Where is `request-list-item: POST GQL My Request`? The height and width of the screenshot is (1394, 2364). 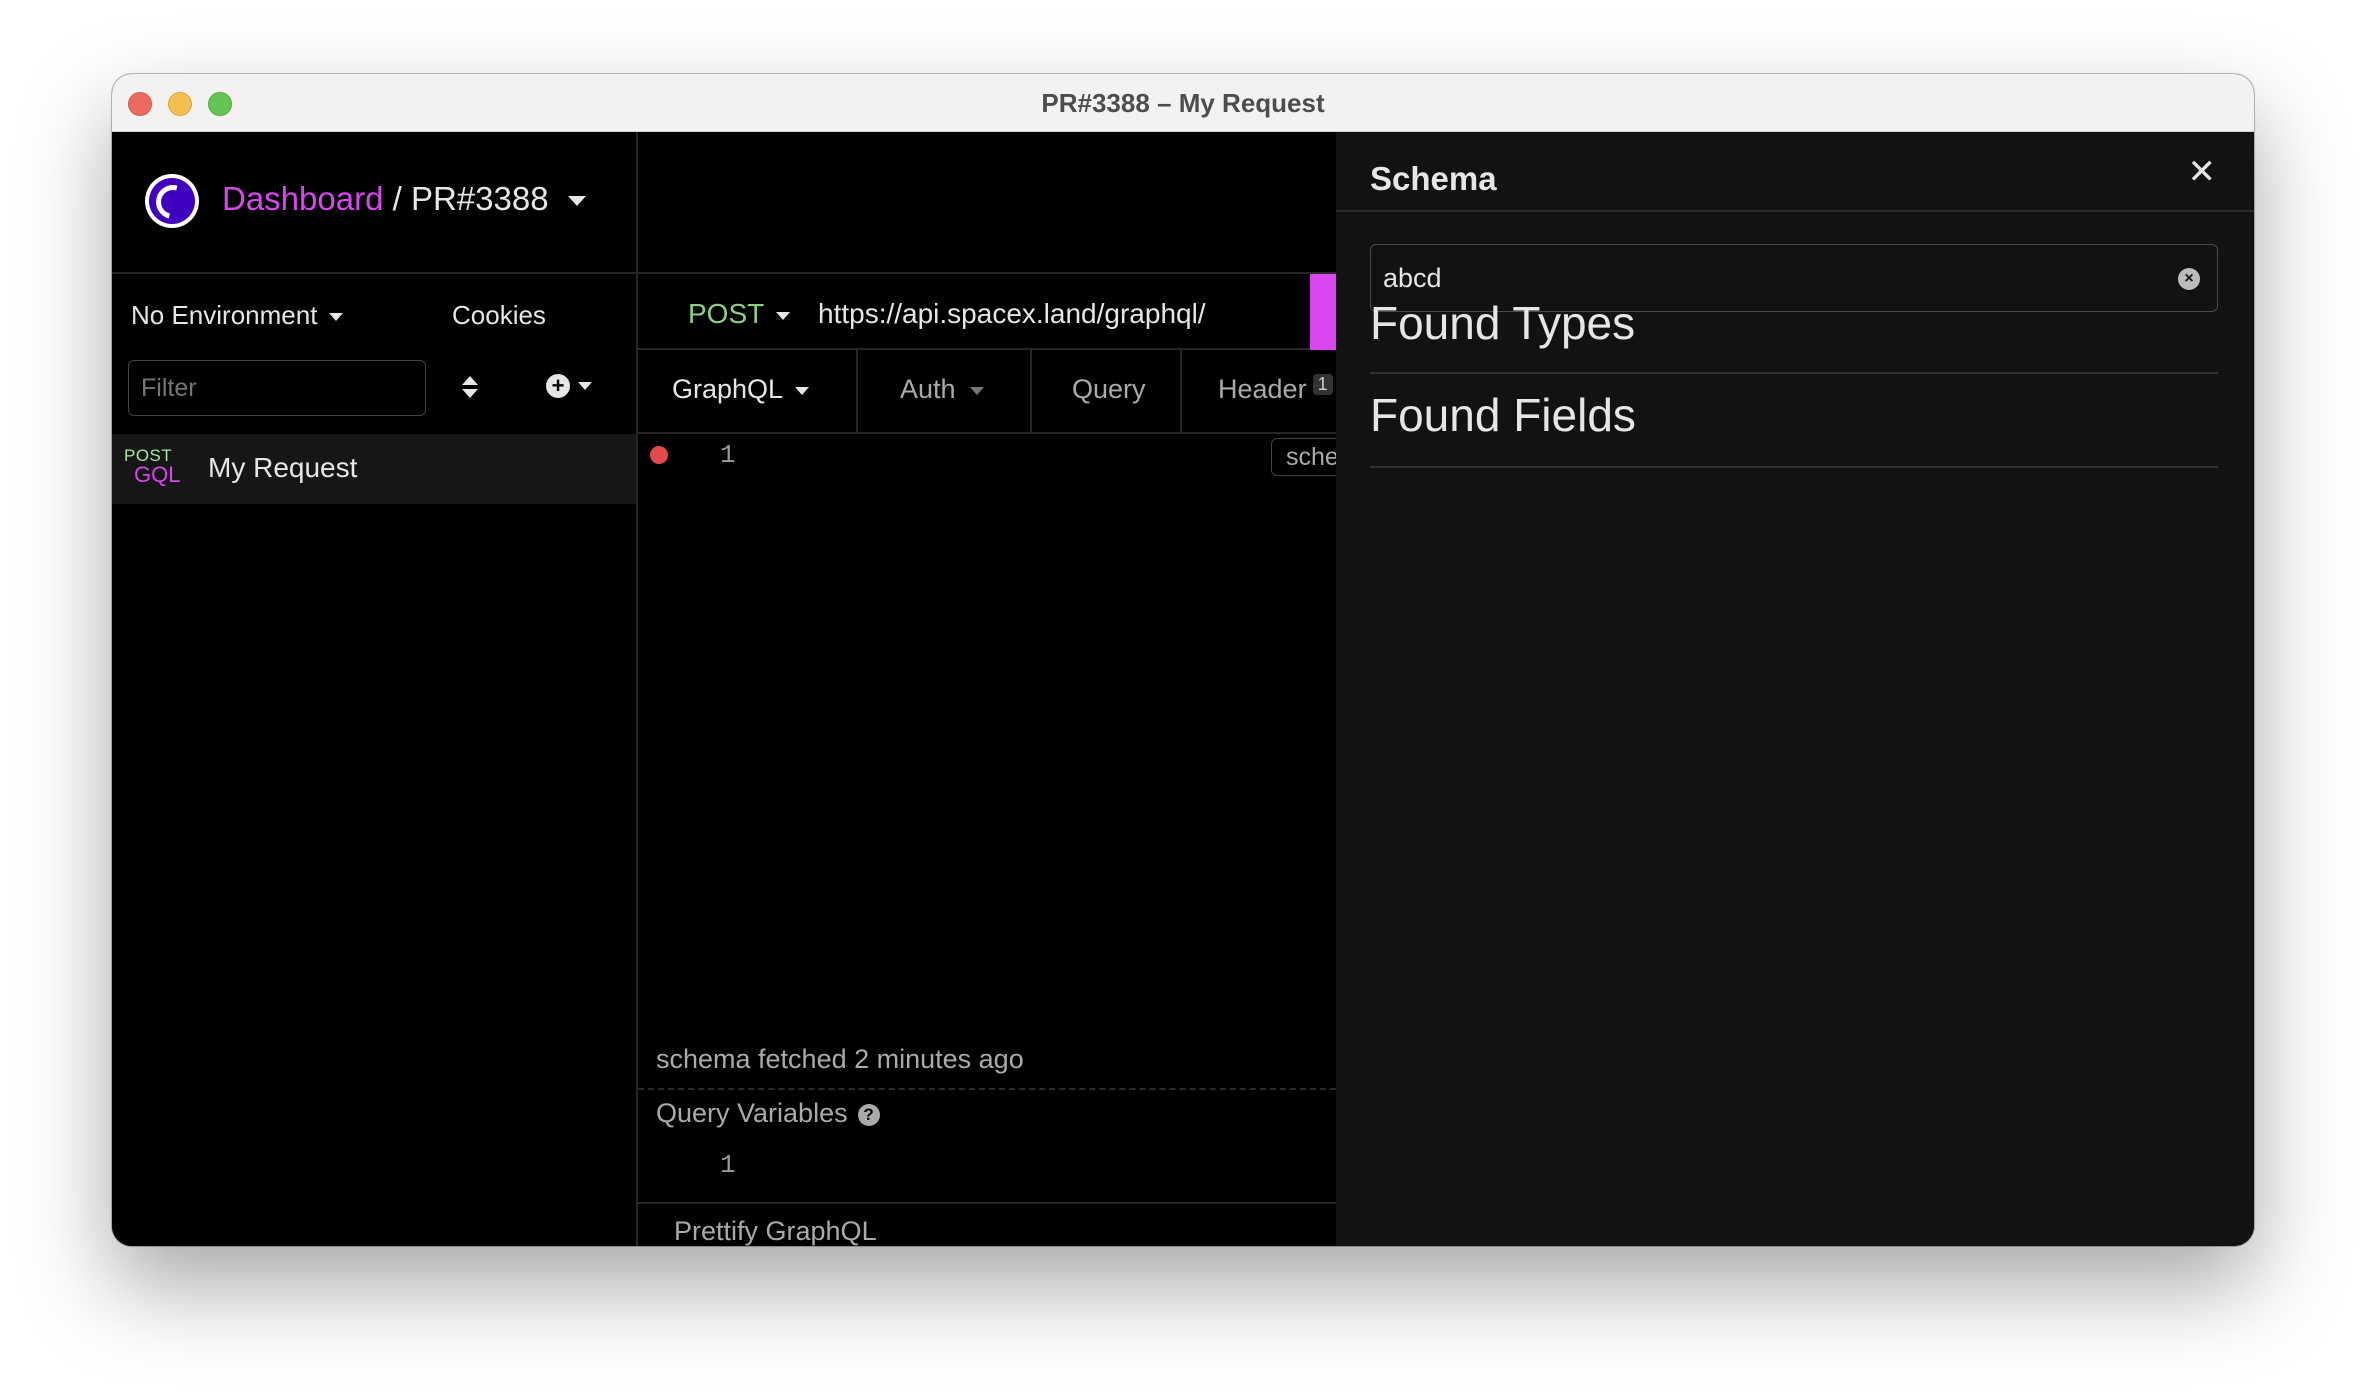
request-list-item: POST GQL My Request is located at coordinates (374, 469).